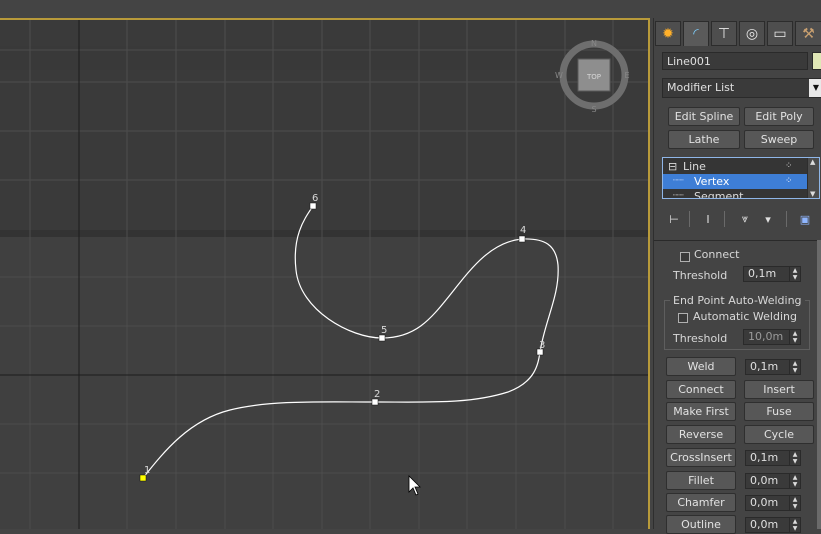 This screenshot has width=821, height=534. What do you see at coordinates (701, 457) in the screenshot?
I see `crossinsert-button: CrossInsert` at bounding box center [701, 457].